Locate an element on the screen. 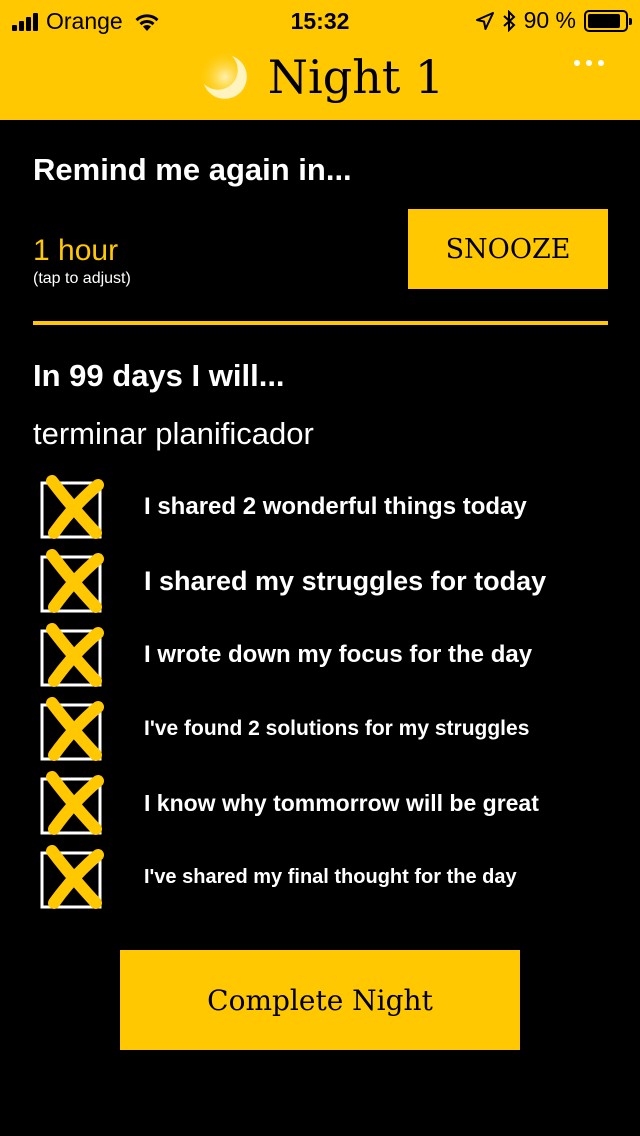 This screenshot has width=640, height=1136. checklist-item: I wrote down my focus for the day is located at coordinates (330, 655).